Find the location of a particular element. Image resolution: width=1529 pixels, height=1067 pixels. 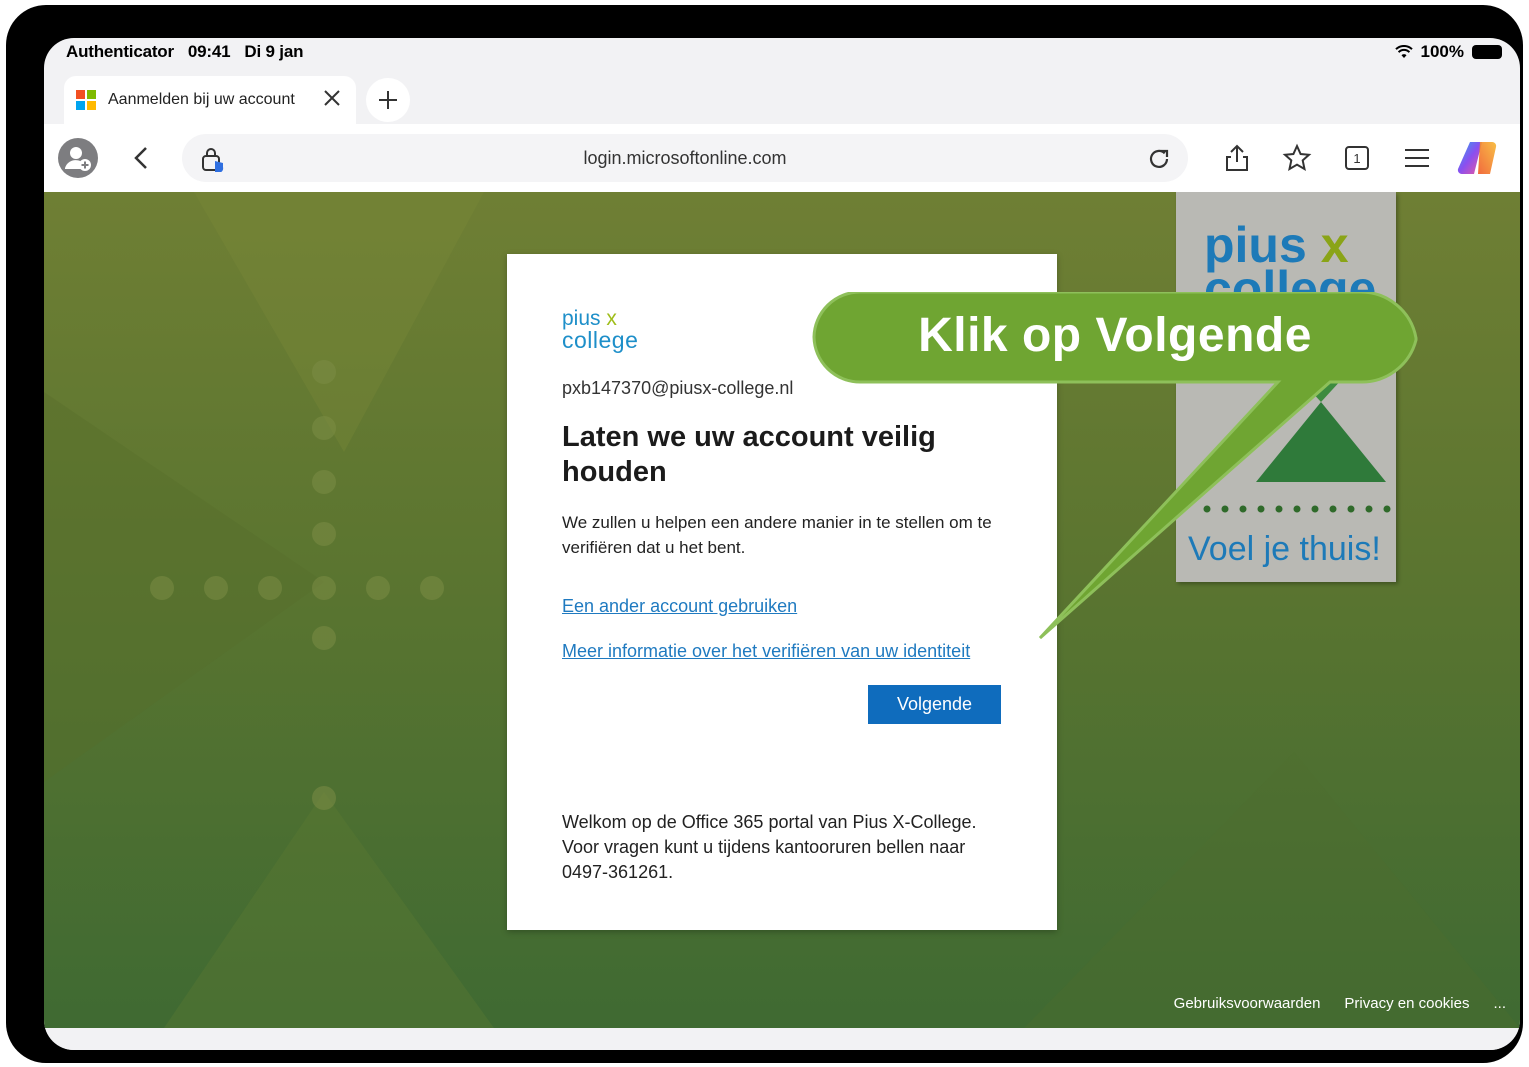

tab-active: Aanmelden bij uw account is located at coordinates (210, 100).